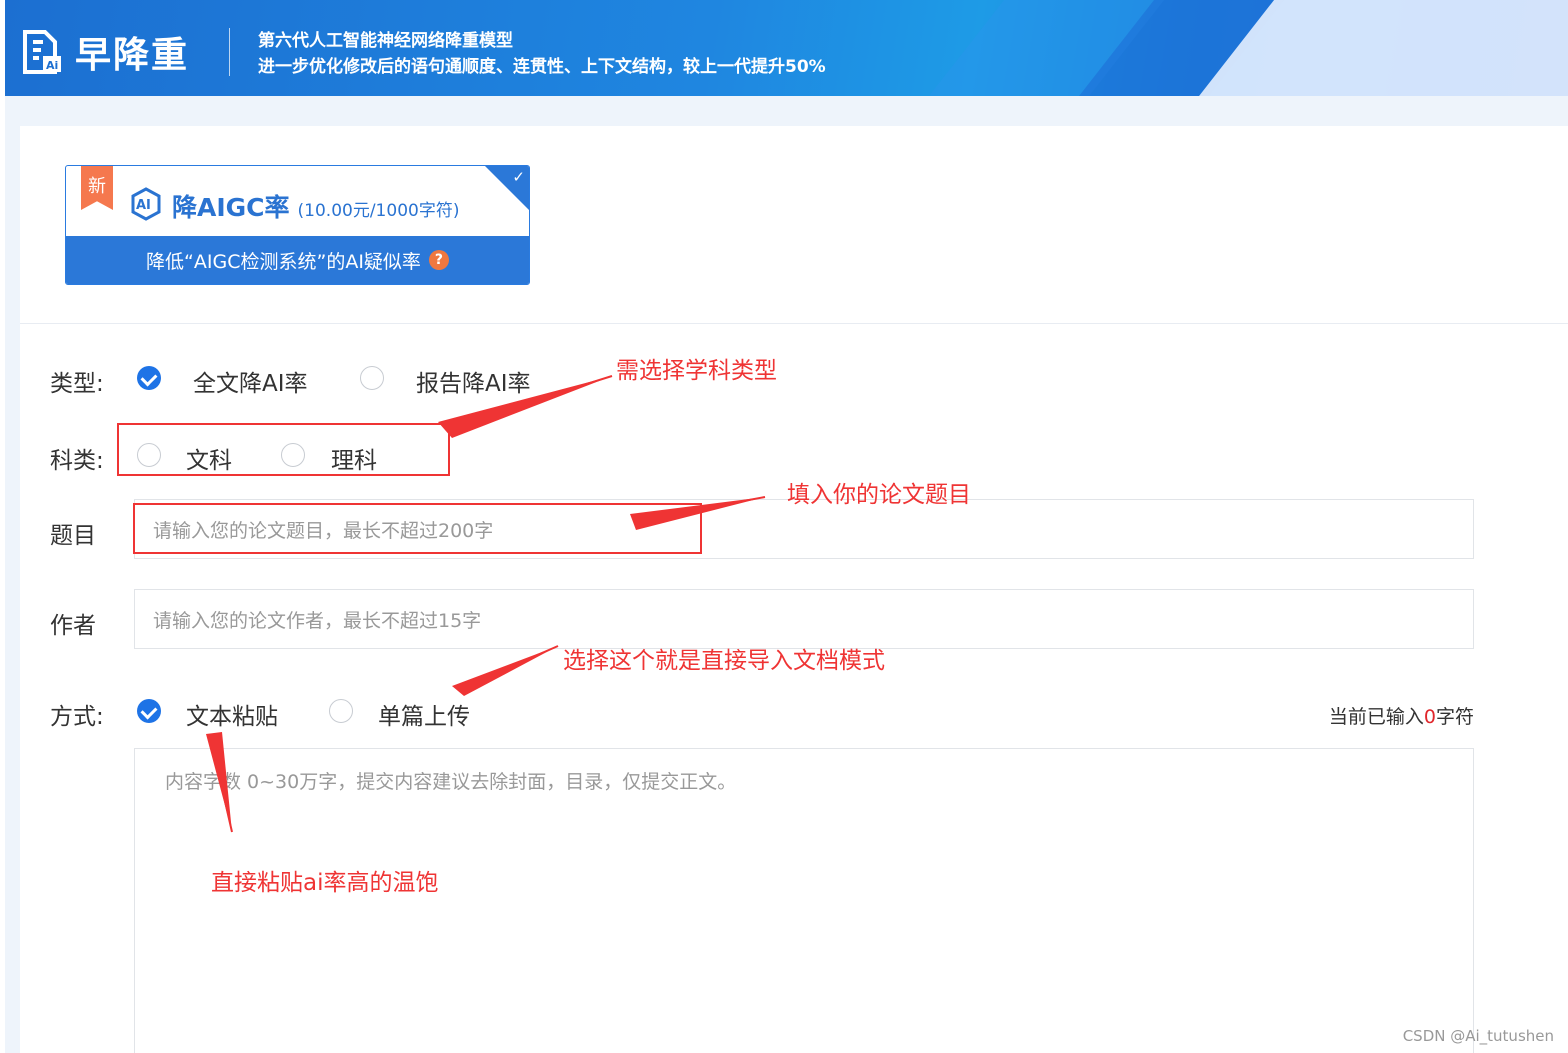 The width and height of the screenshot is (1568, 1053). I want to click on annotation-upload-note: 选择这个就是直接导入文档模式, so click(724, 661).